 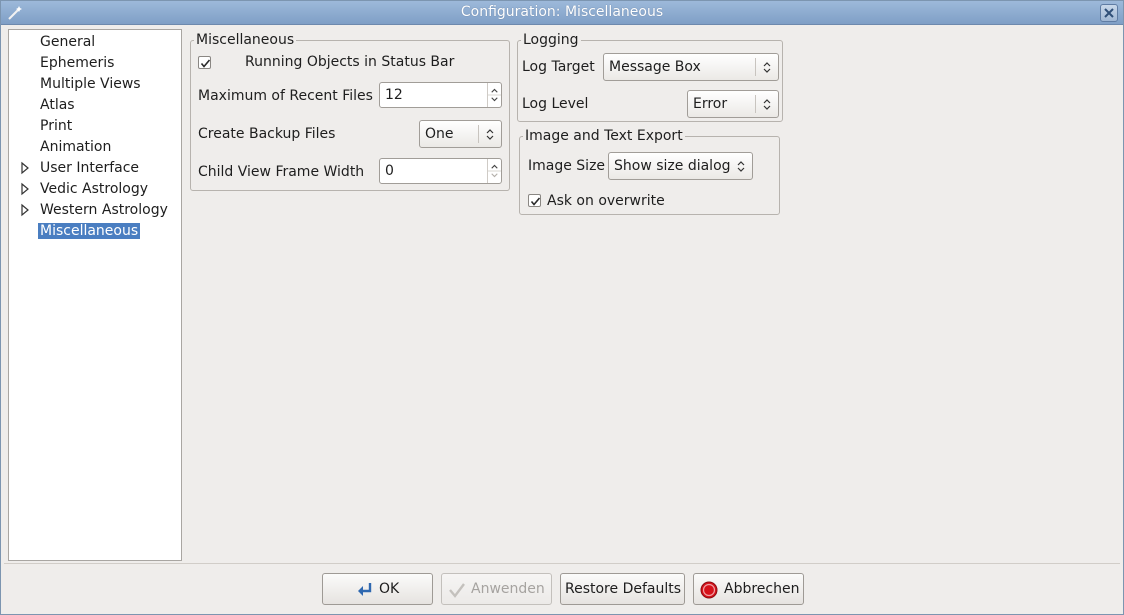 I want to click on ask-overwrite-checkbox, so click(x=534, y=200).